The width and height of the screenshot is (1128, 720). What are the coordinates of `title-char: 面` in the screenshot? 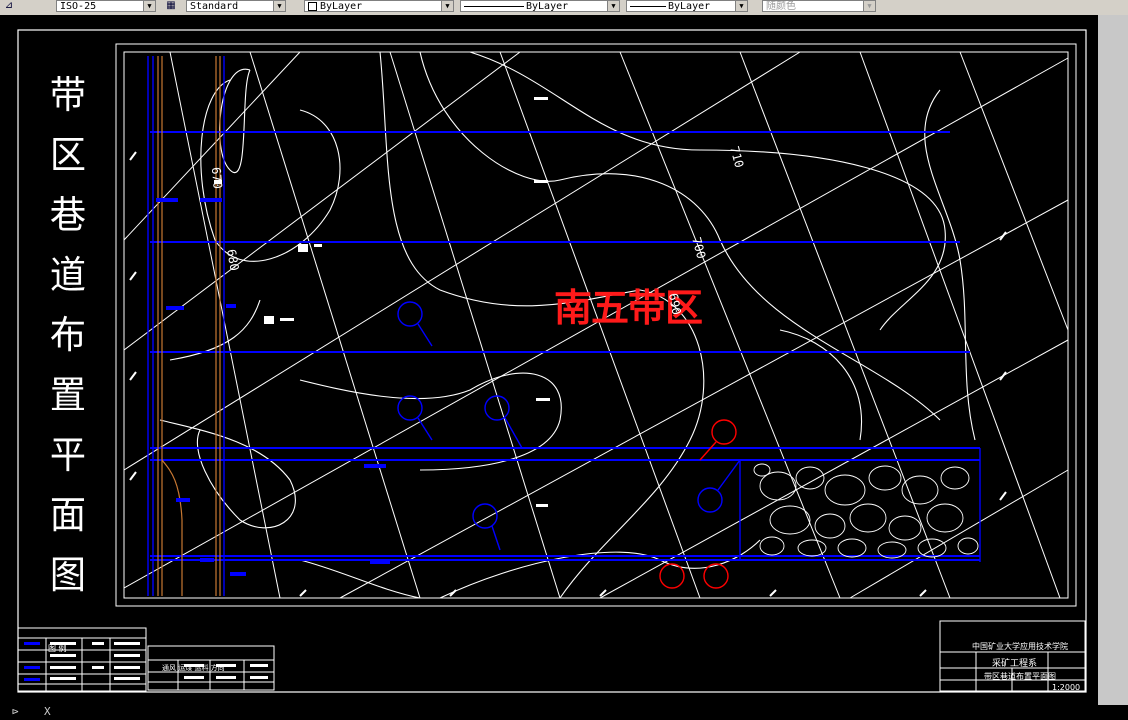 It's located at (68, 515).